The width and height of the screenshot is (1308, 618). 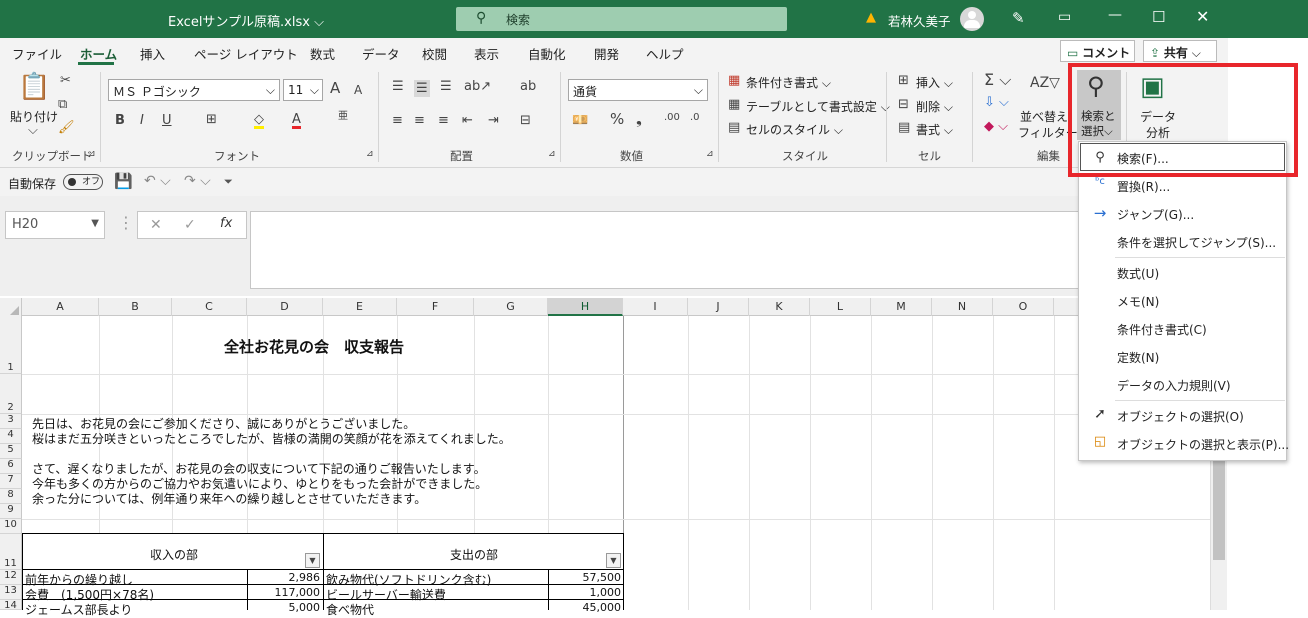 What do you see at coordinates (467, 120) in the screenshot?
I see `decrease-indent-icon: ⇤` at bounding box center [467, 120].